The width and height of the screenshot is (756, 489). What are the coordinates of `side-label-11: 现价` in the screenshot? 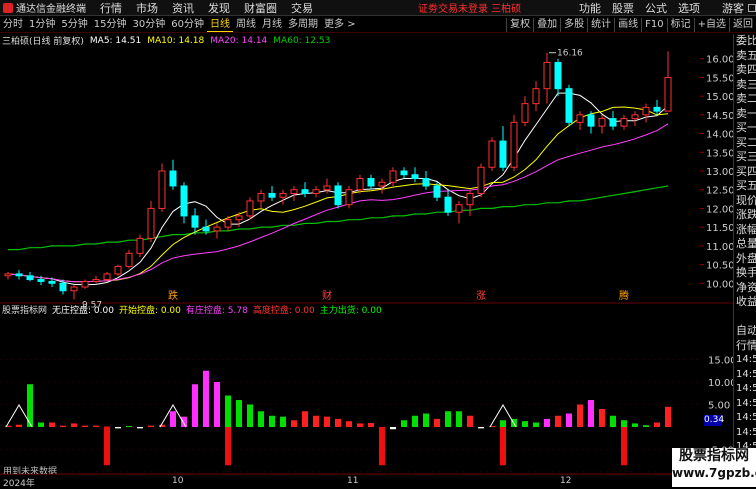 It's located at (745, 201).